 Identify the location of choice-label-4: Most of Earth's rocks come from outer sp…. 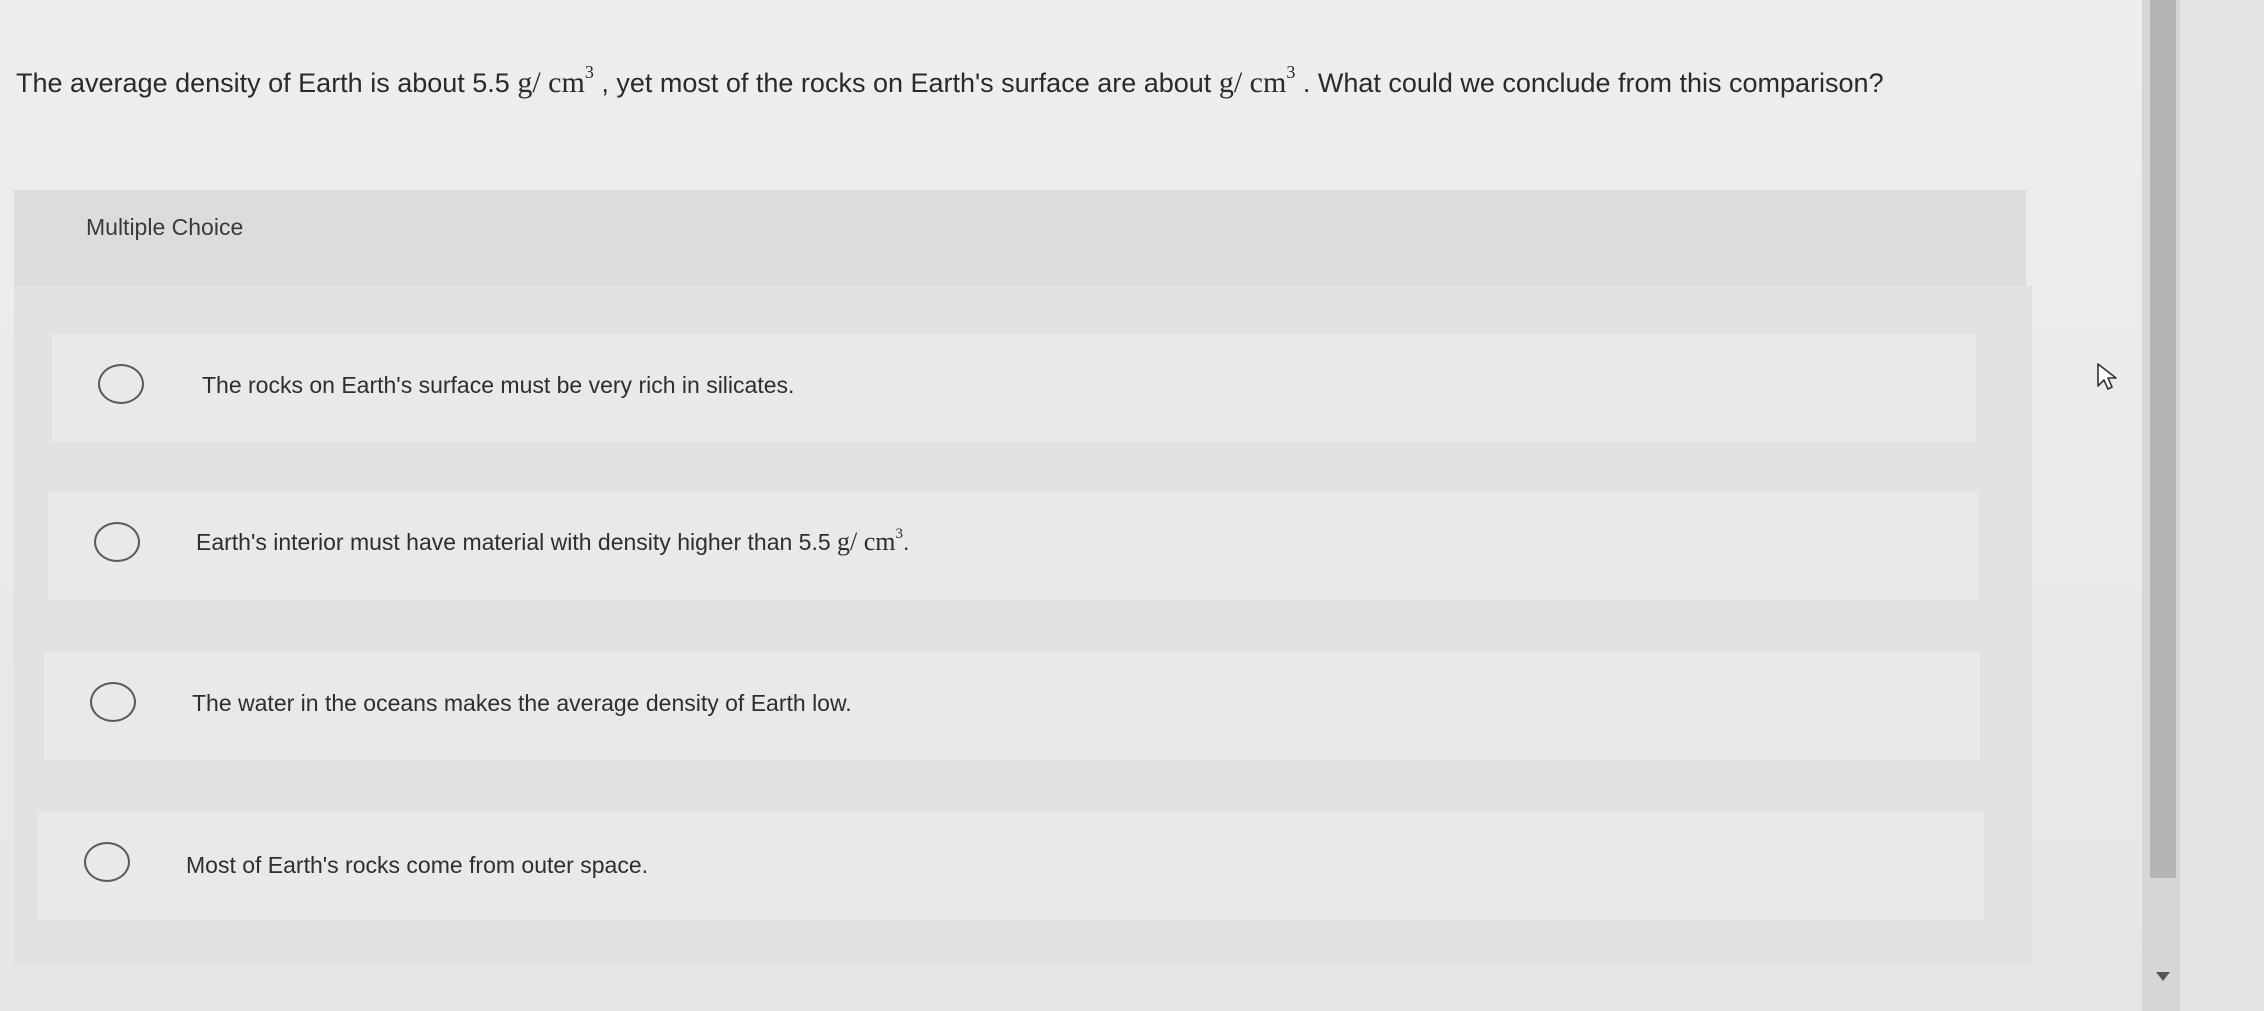
(417, 865).